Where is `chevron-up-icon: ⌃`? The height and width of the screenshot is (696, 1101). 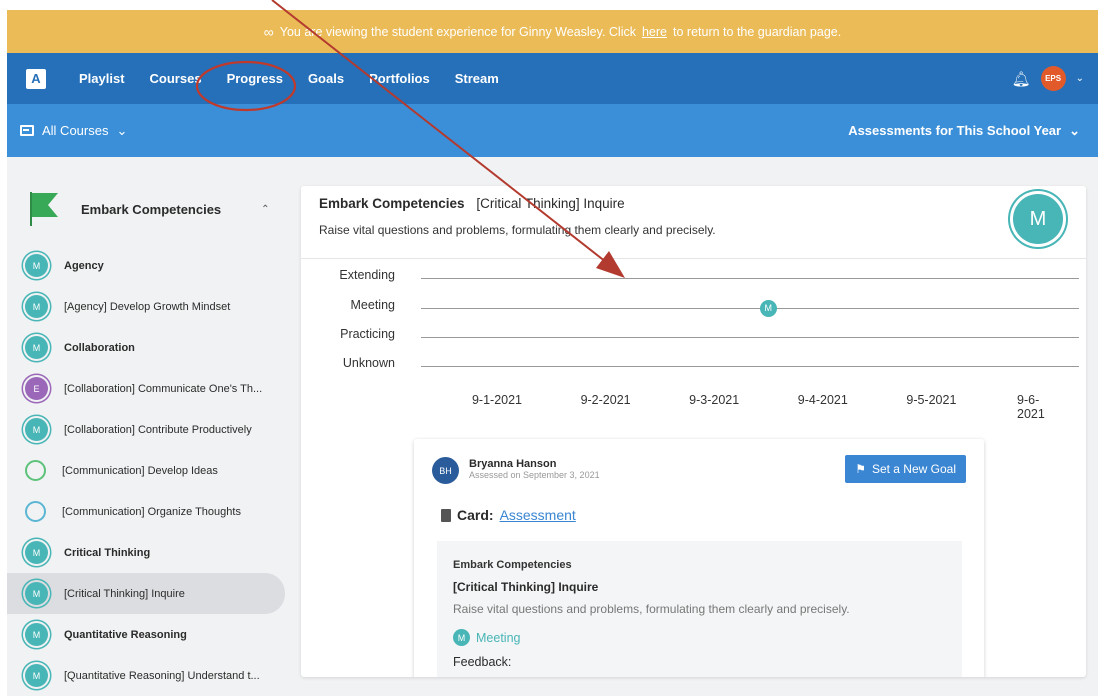 chevron-up-icon: ⌃ is located at coordinates (265, 209).